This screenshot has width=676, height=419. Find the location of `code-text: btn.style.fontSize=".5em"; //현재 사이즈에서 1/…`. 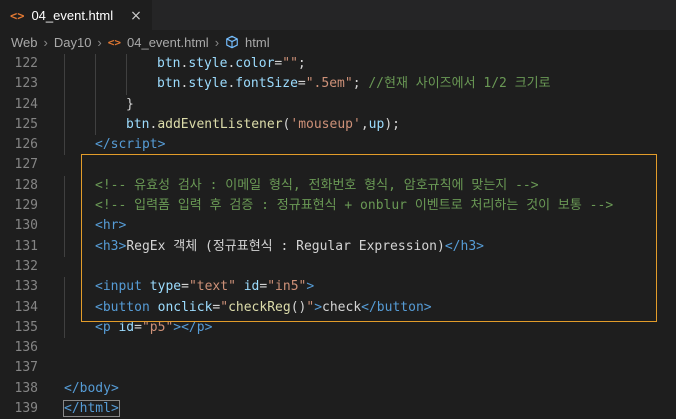

code-text: btn.style.fontSize=".5em"; //현재 사이즈에서 1/… is located at coordinates (354, 84).